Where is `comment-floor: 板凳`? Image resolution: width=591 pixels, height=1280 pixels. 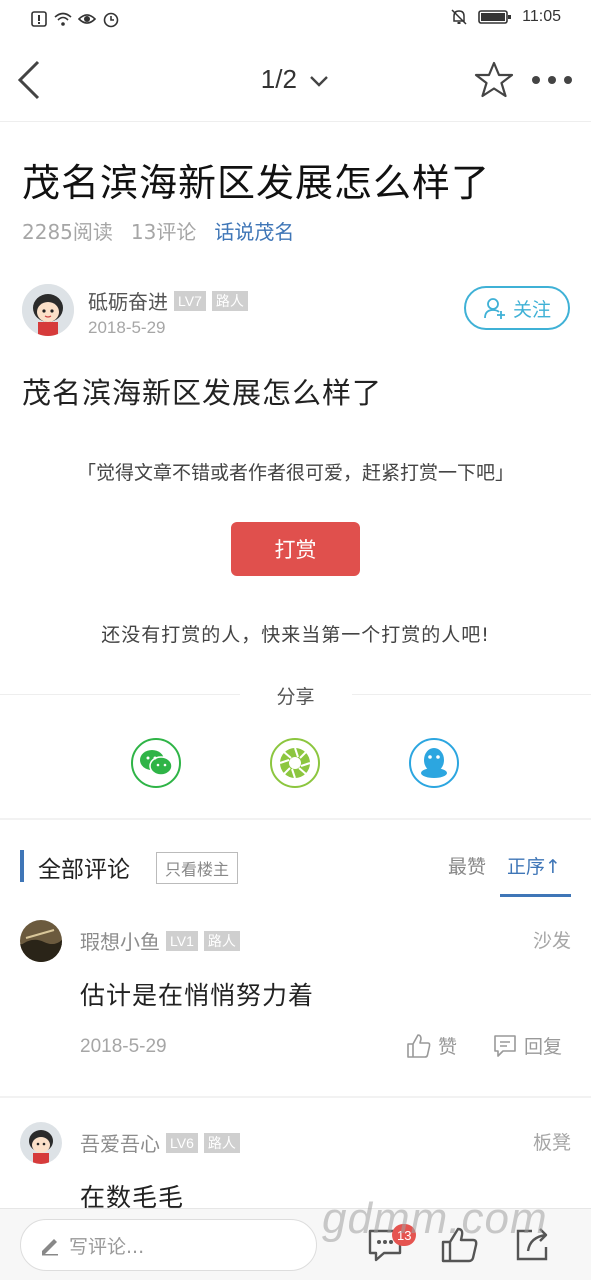
comment-floor: 板凳 is located at coordinates (551, 1143).